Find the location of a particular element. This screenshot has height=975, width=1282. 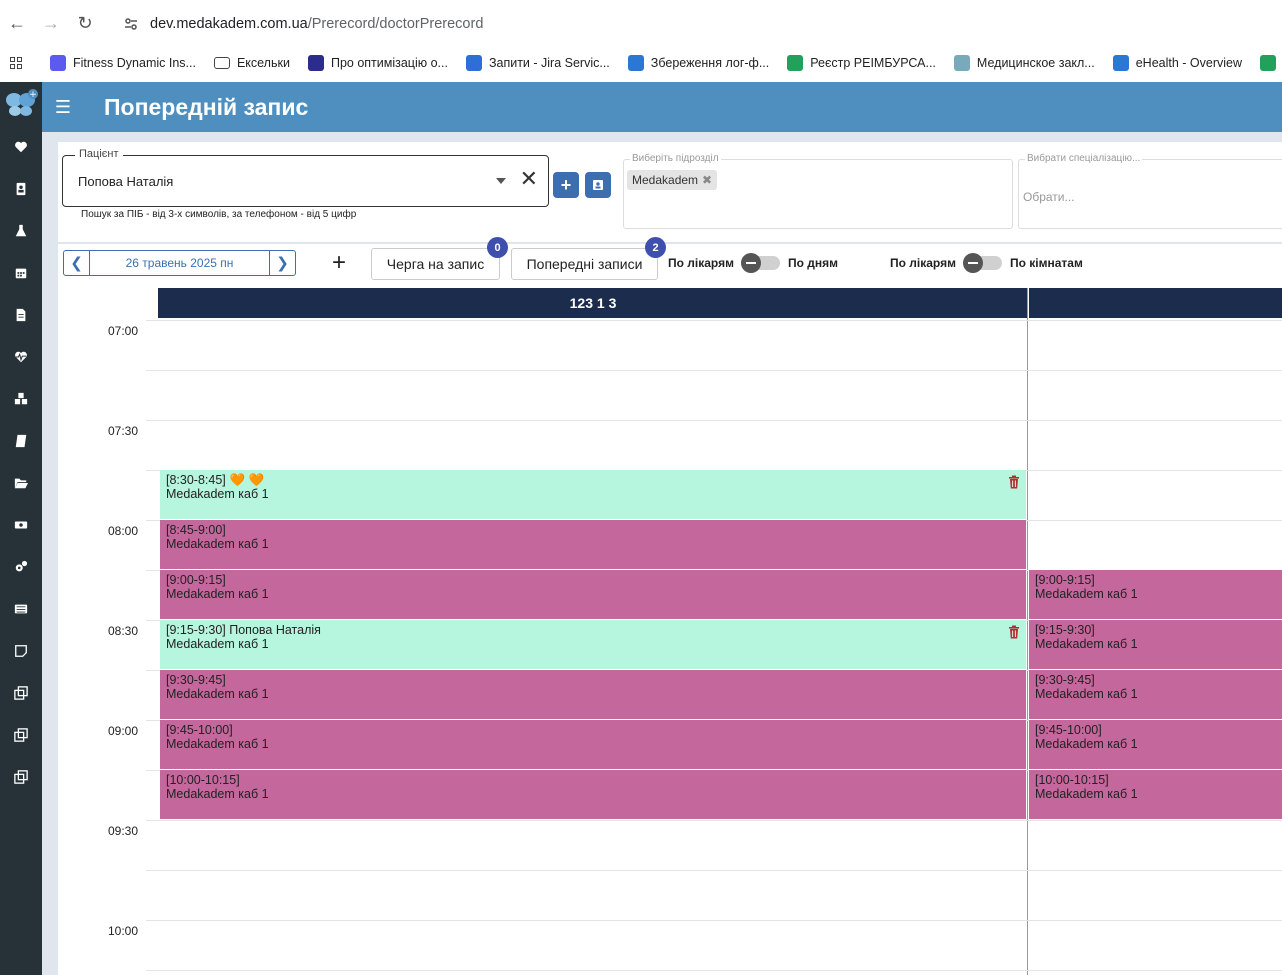

remove-chip-icon: ✖ is located at coordinates (707, 180).